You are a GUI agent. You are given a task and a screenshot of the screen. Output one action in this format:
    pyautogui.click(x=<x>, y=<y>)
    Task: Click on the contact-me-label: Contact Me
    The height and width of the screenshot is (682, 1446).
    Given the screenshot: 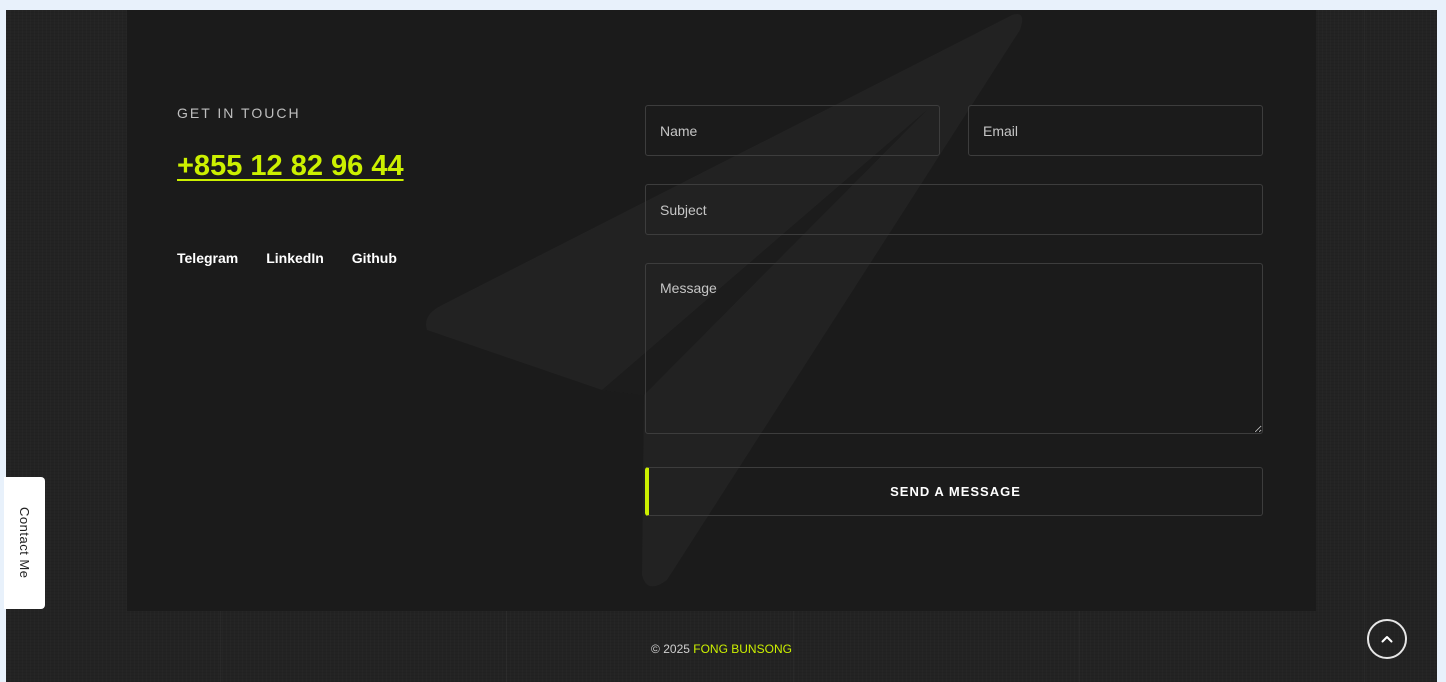 What is the action you would take?
    pyautogui.click(x=24, y=543)
    